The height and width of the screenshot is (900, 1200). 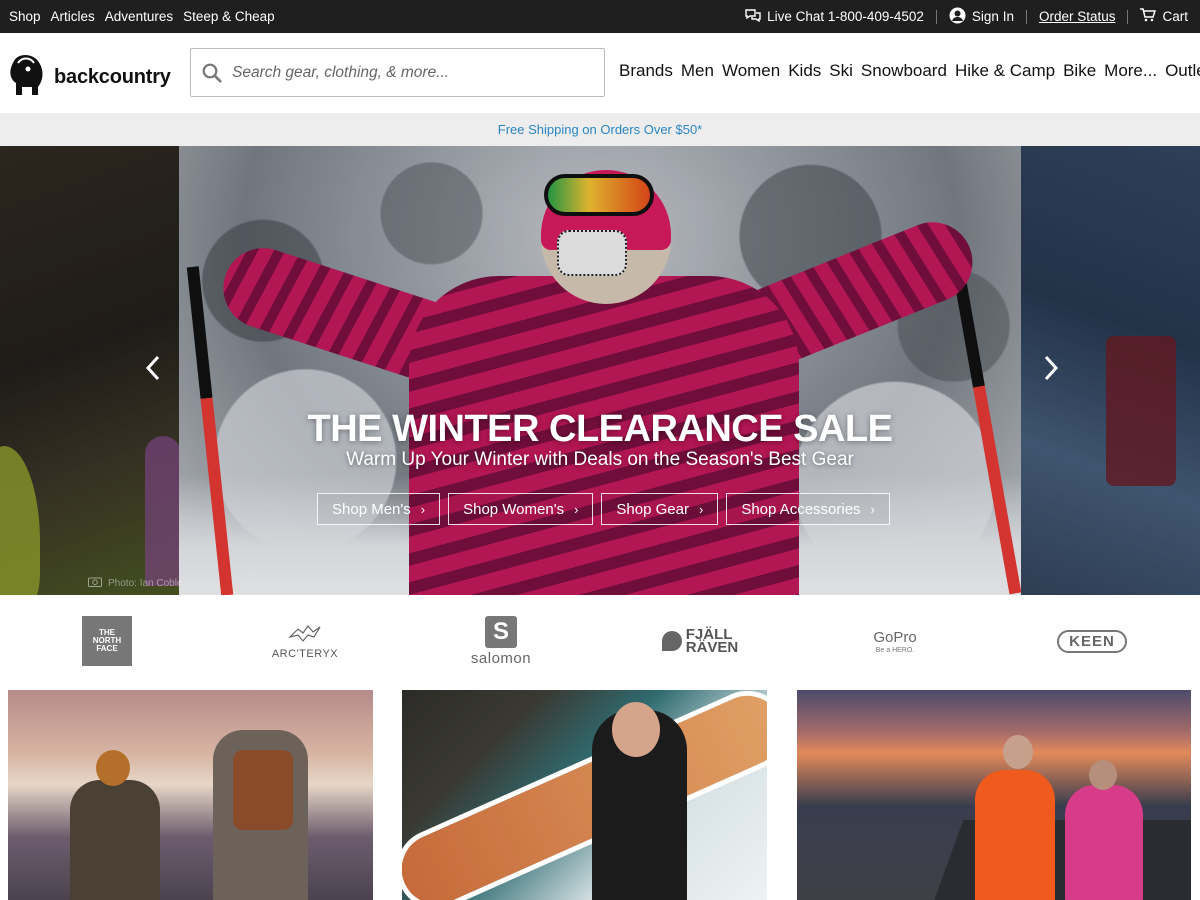 What do you see at coordinates (212, 73) in the screenshot?
I see `search-icon` at bounding box center [212, 73].